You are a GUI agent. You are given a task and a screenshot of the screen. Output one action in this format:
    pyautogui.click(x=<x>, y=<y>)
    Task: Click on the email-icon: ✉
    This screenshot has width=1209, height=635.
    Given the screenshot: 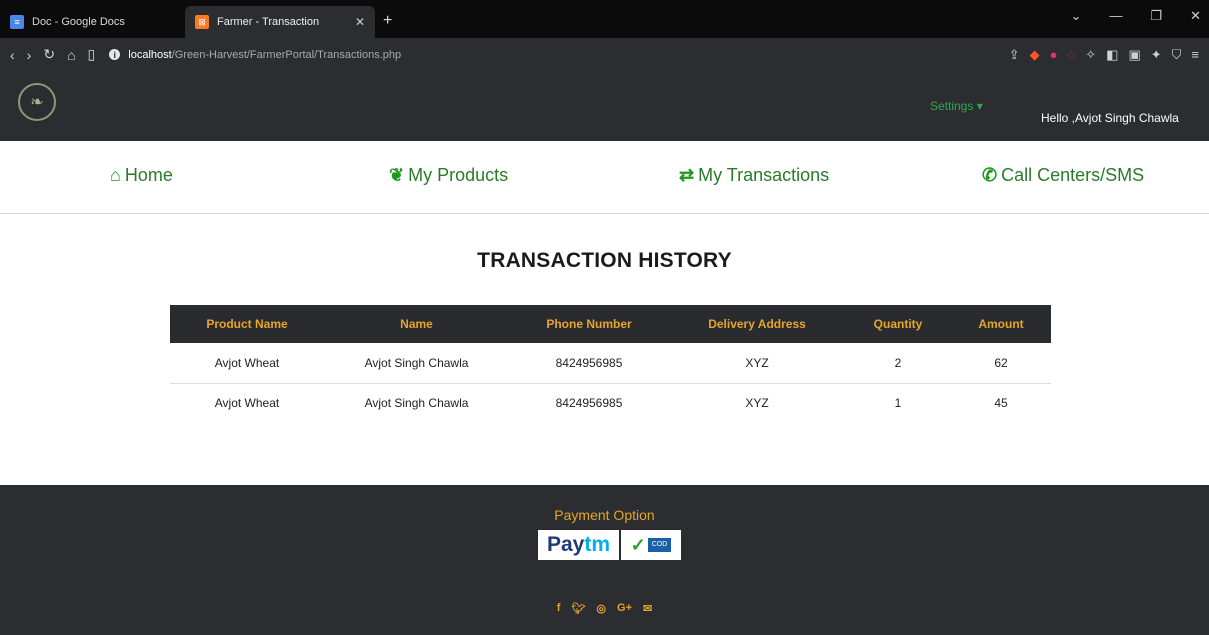 What is the action you would take?
    pyautogui.click(x=647, y=608)
    